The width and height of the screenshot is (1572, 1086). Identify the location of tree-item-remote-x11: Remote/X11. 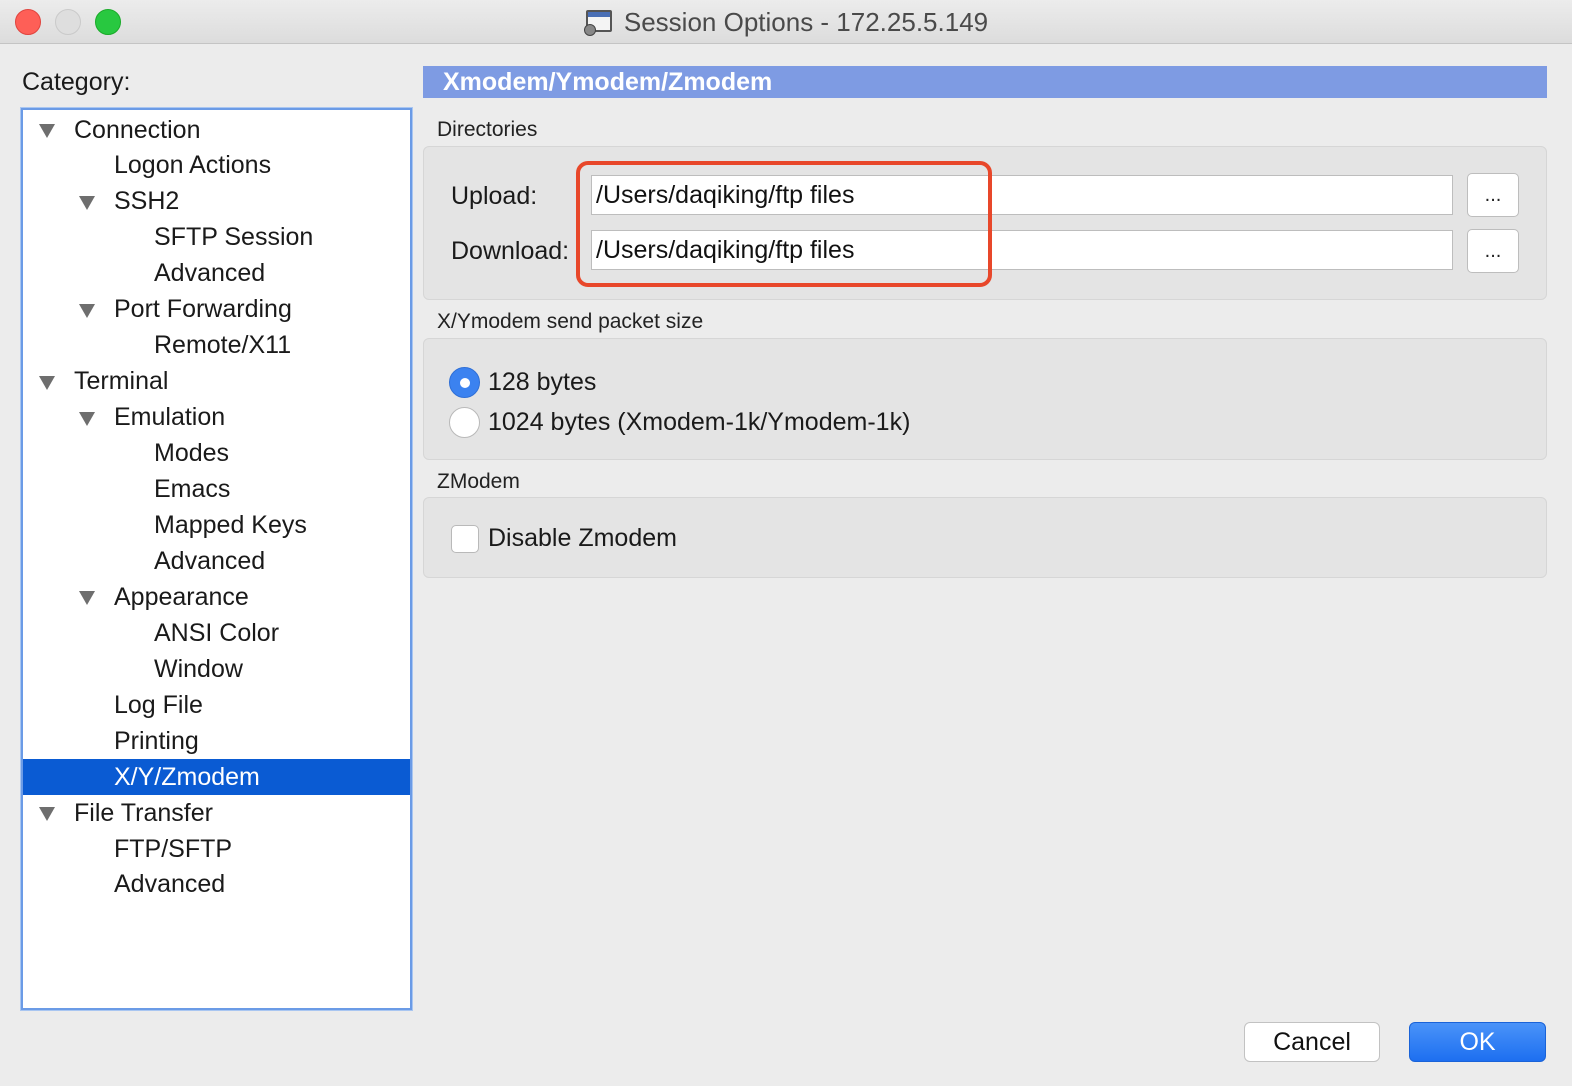
(216, 346).